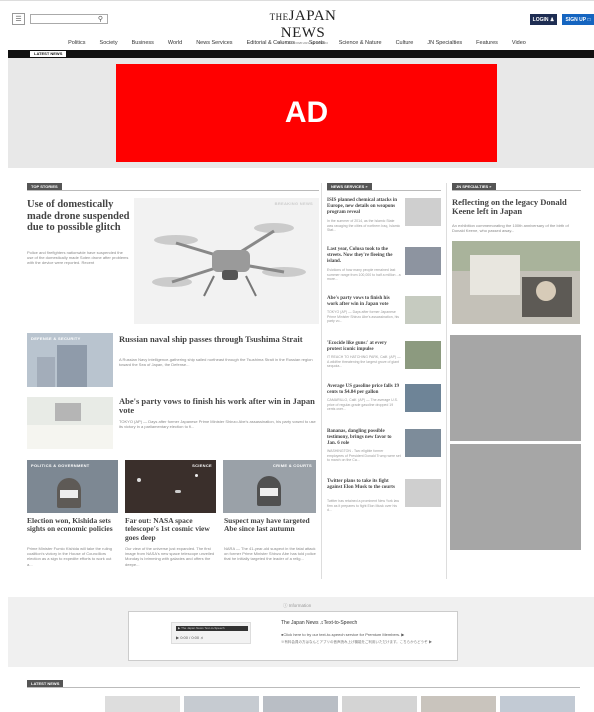  I want to click on nav-item-culture: Culture, so click(405, 43).